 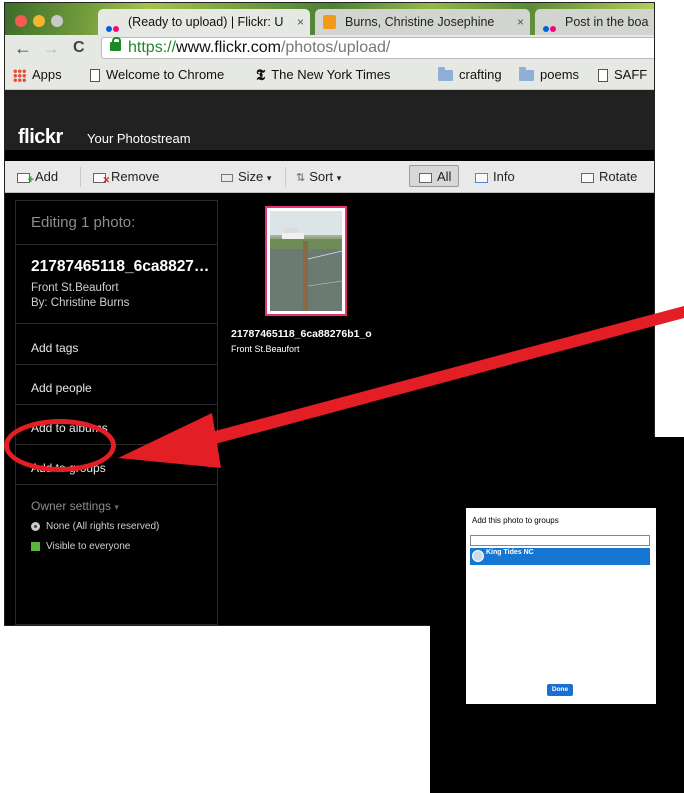 I want to click on size-dropdown: Size ▾, so click(x=246, y=177).